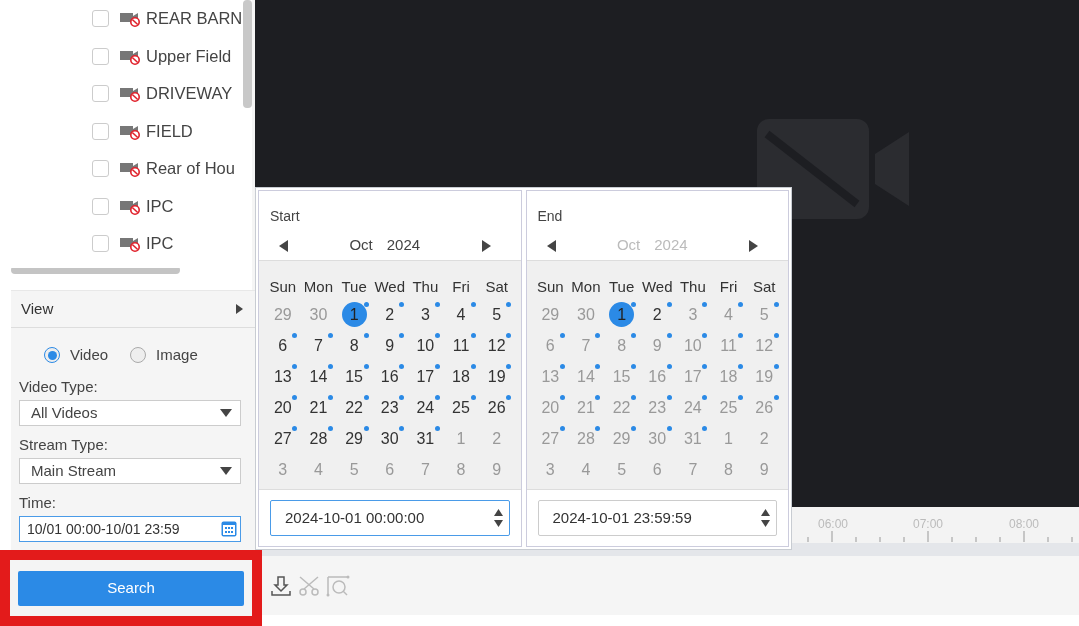  Describe the element at coordinates (95, 270) in the screenshot. I see `horizontal-scrollbar` at that location.